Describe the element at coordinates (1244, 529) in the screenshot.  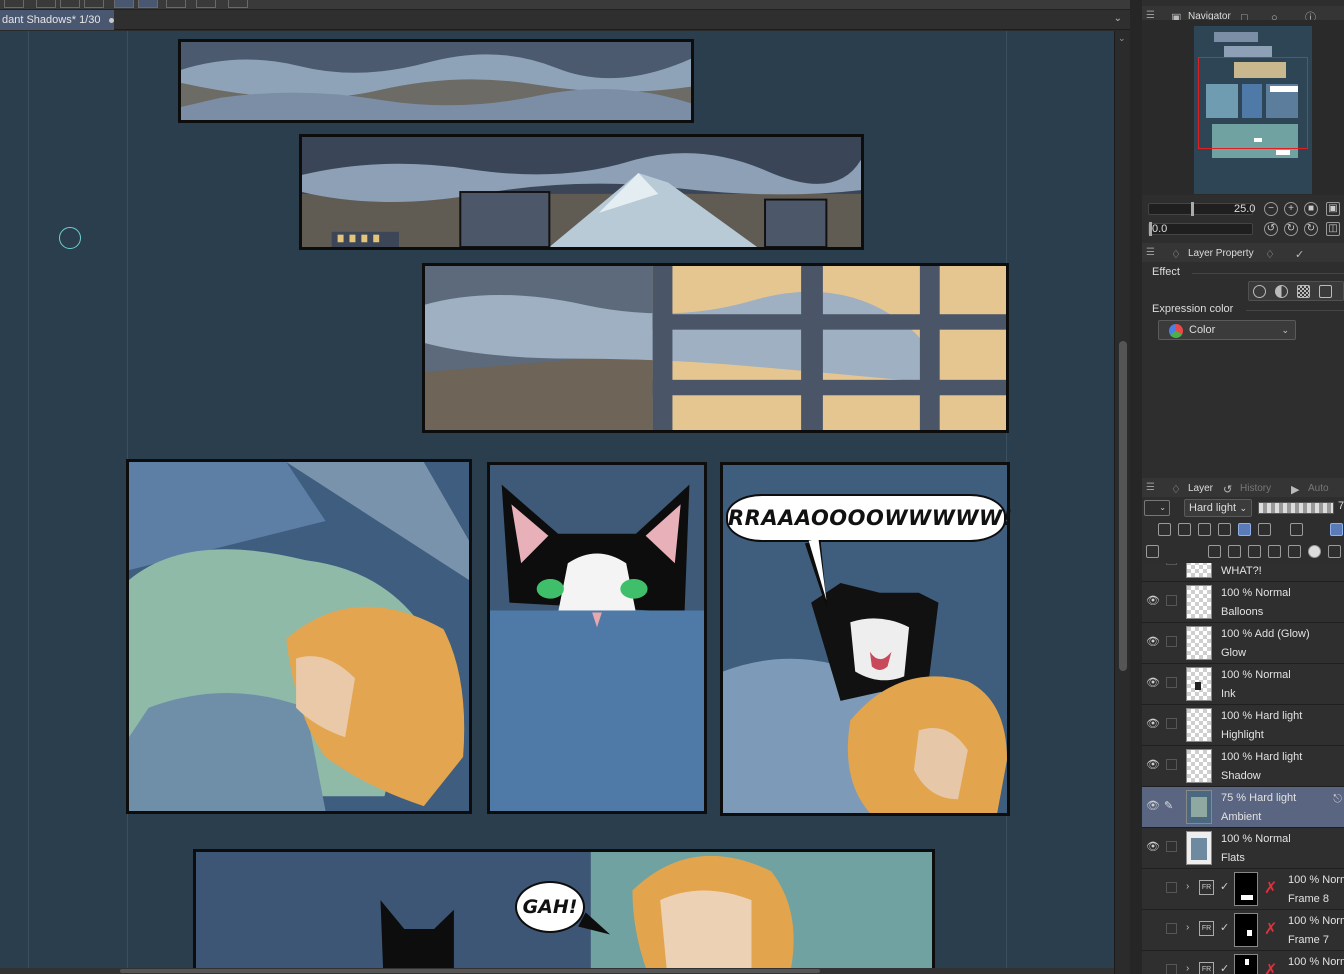
I see `lock-transparent-icon` at that location.